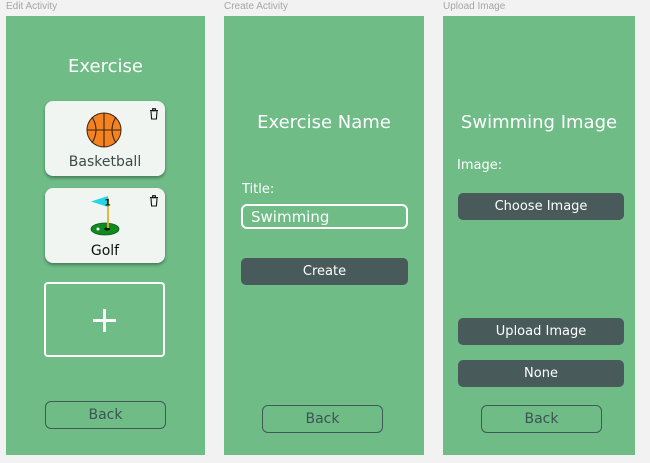 This screenshot has width=650, height=463. Describe the element at coordinates (256, 6) in the screenshot. I see `frame-label-create-activity: Create Activity` at that location.